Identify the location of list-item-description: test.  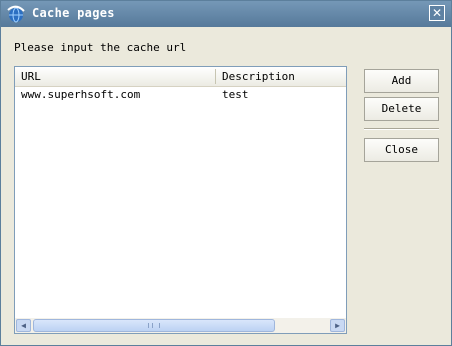
(235, 94).